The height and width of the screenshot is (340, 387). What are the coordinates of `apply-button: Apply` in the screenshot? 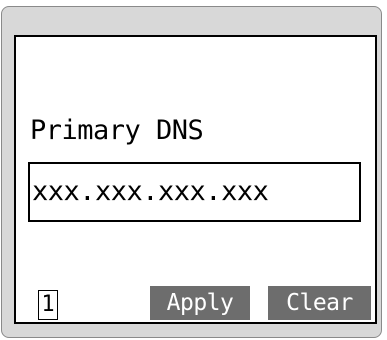 It's located at (200, 303).